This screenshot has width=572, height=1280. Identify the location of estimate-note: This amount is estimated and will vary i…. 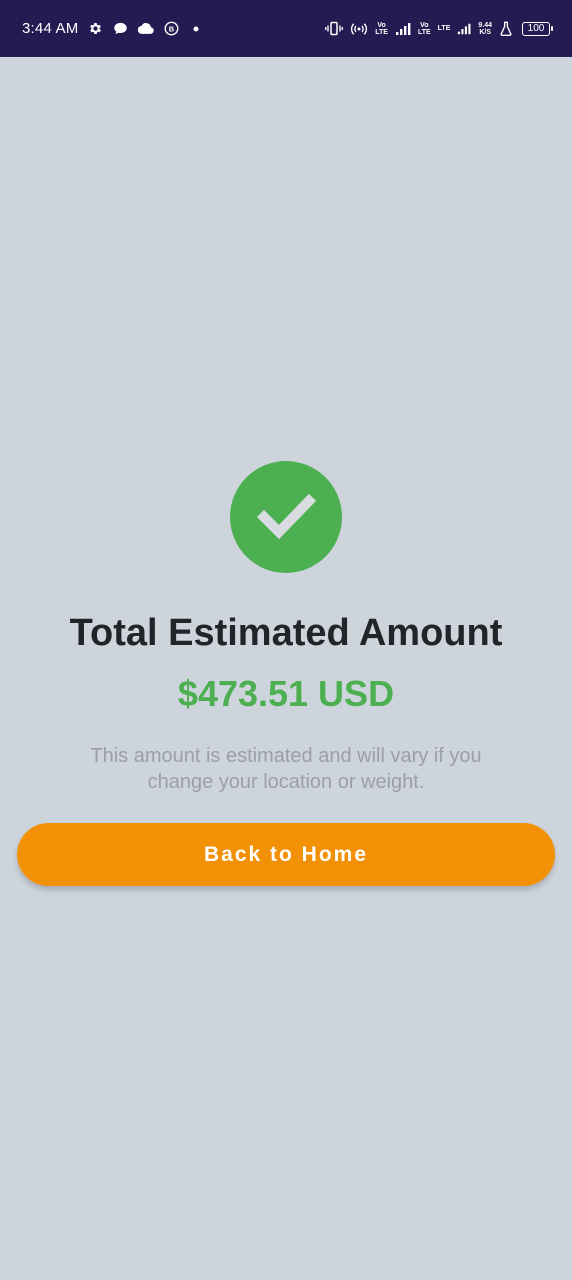
(286, 769).